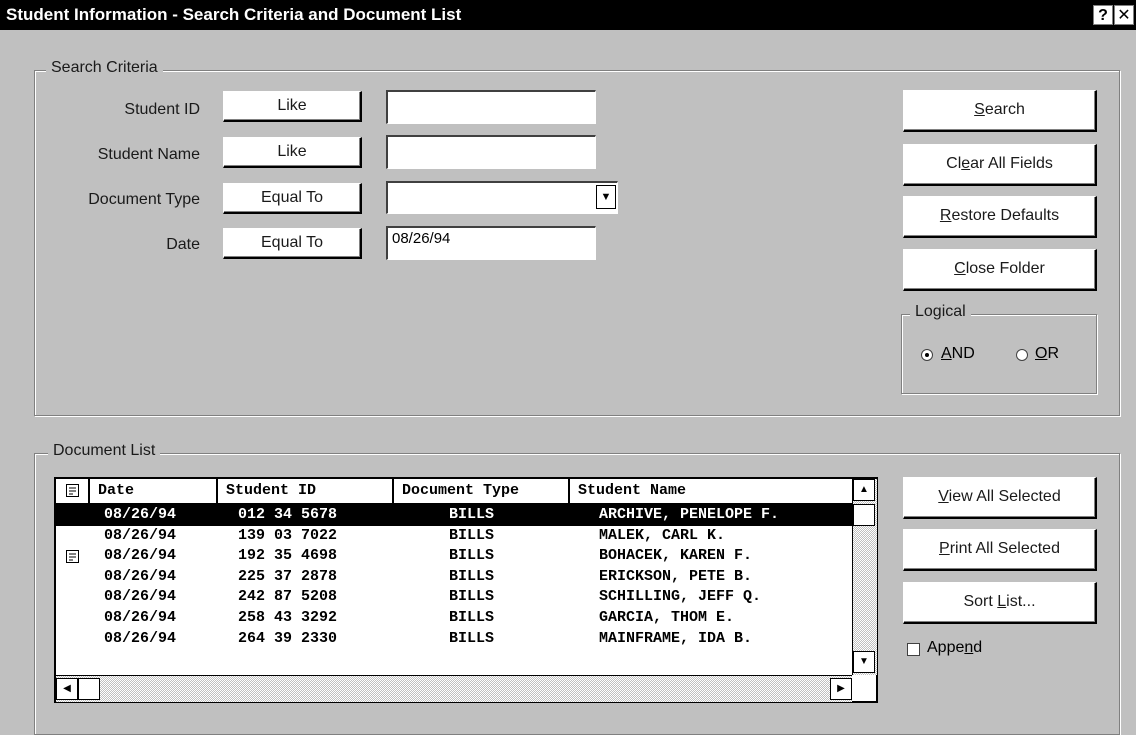 This screenshot has width=1136, height=735. Describe the element at coordinates (667, 617) in the screenshot. I see `cell-name: GARCIA, THOM E.` at that location.